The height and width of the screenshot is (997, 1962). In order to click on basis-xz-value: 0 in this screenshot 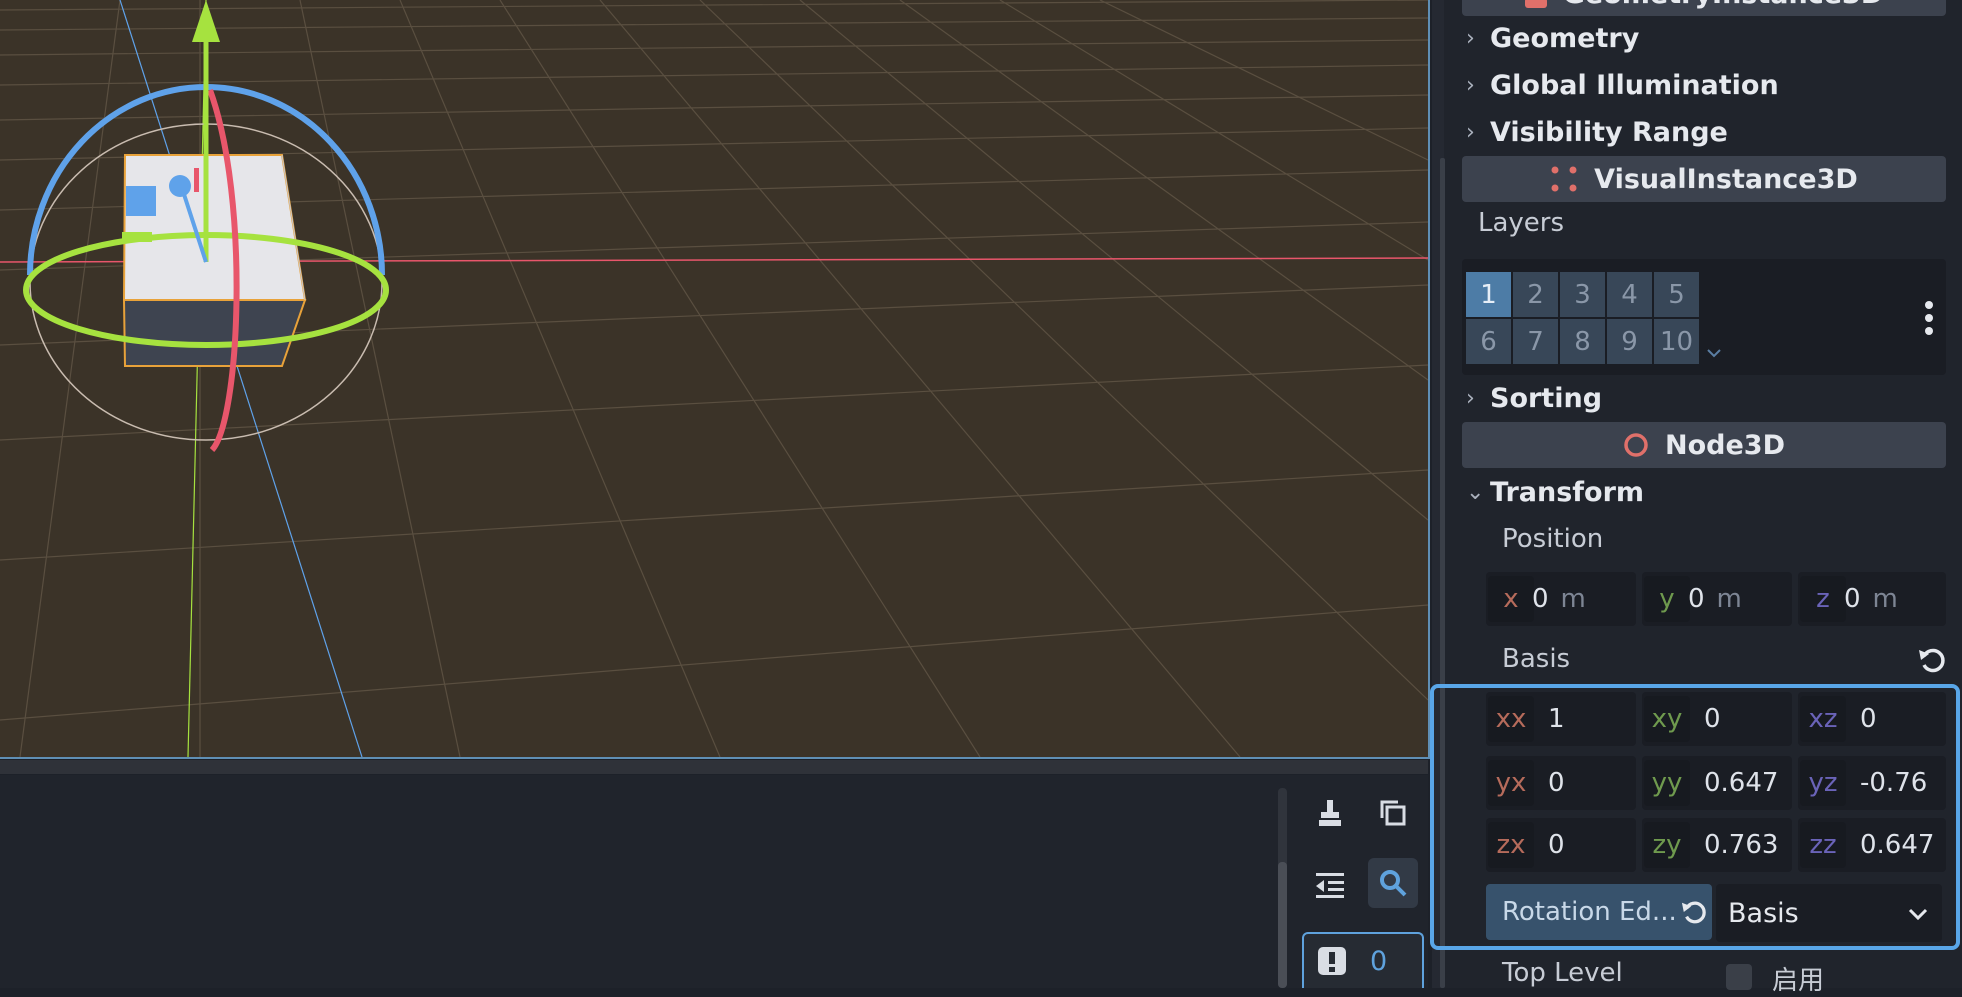, I will do `click(1868, 719)`.